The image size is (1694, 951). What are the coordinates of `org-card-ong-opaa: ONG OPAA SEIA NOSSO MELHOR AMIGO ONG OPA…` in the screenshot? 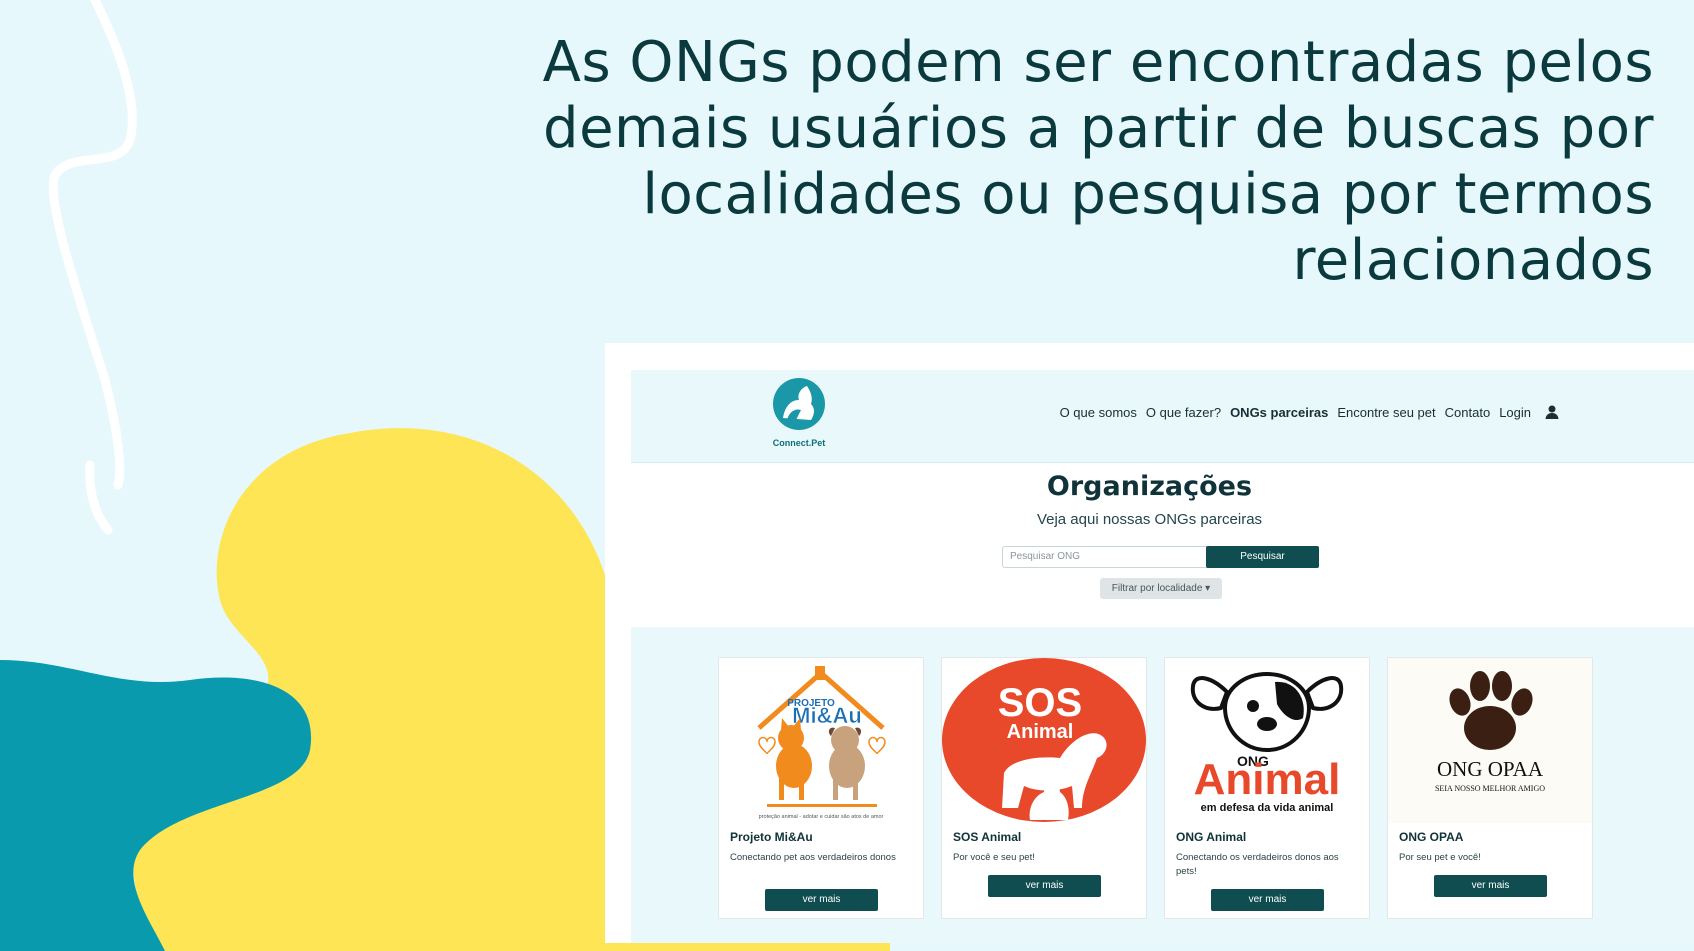 It's located at (1490, 788).